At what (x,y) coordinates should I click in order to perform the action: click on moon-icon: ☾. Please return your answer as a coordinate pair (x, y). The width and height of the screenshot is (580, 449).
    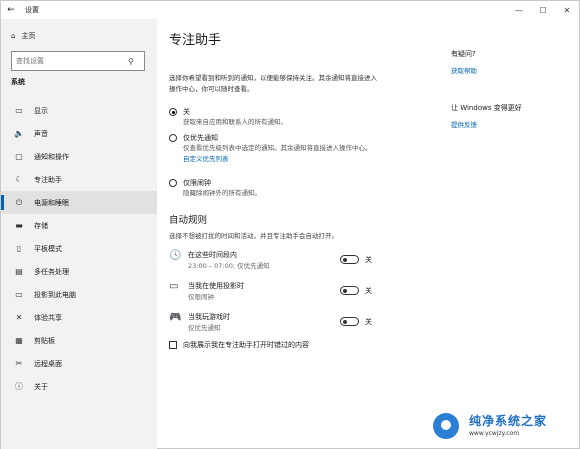
    Looking at the image, I should click on (19, 179).